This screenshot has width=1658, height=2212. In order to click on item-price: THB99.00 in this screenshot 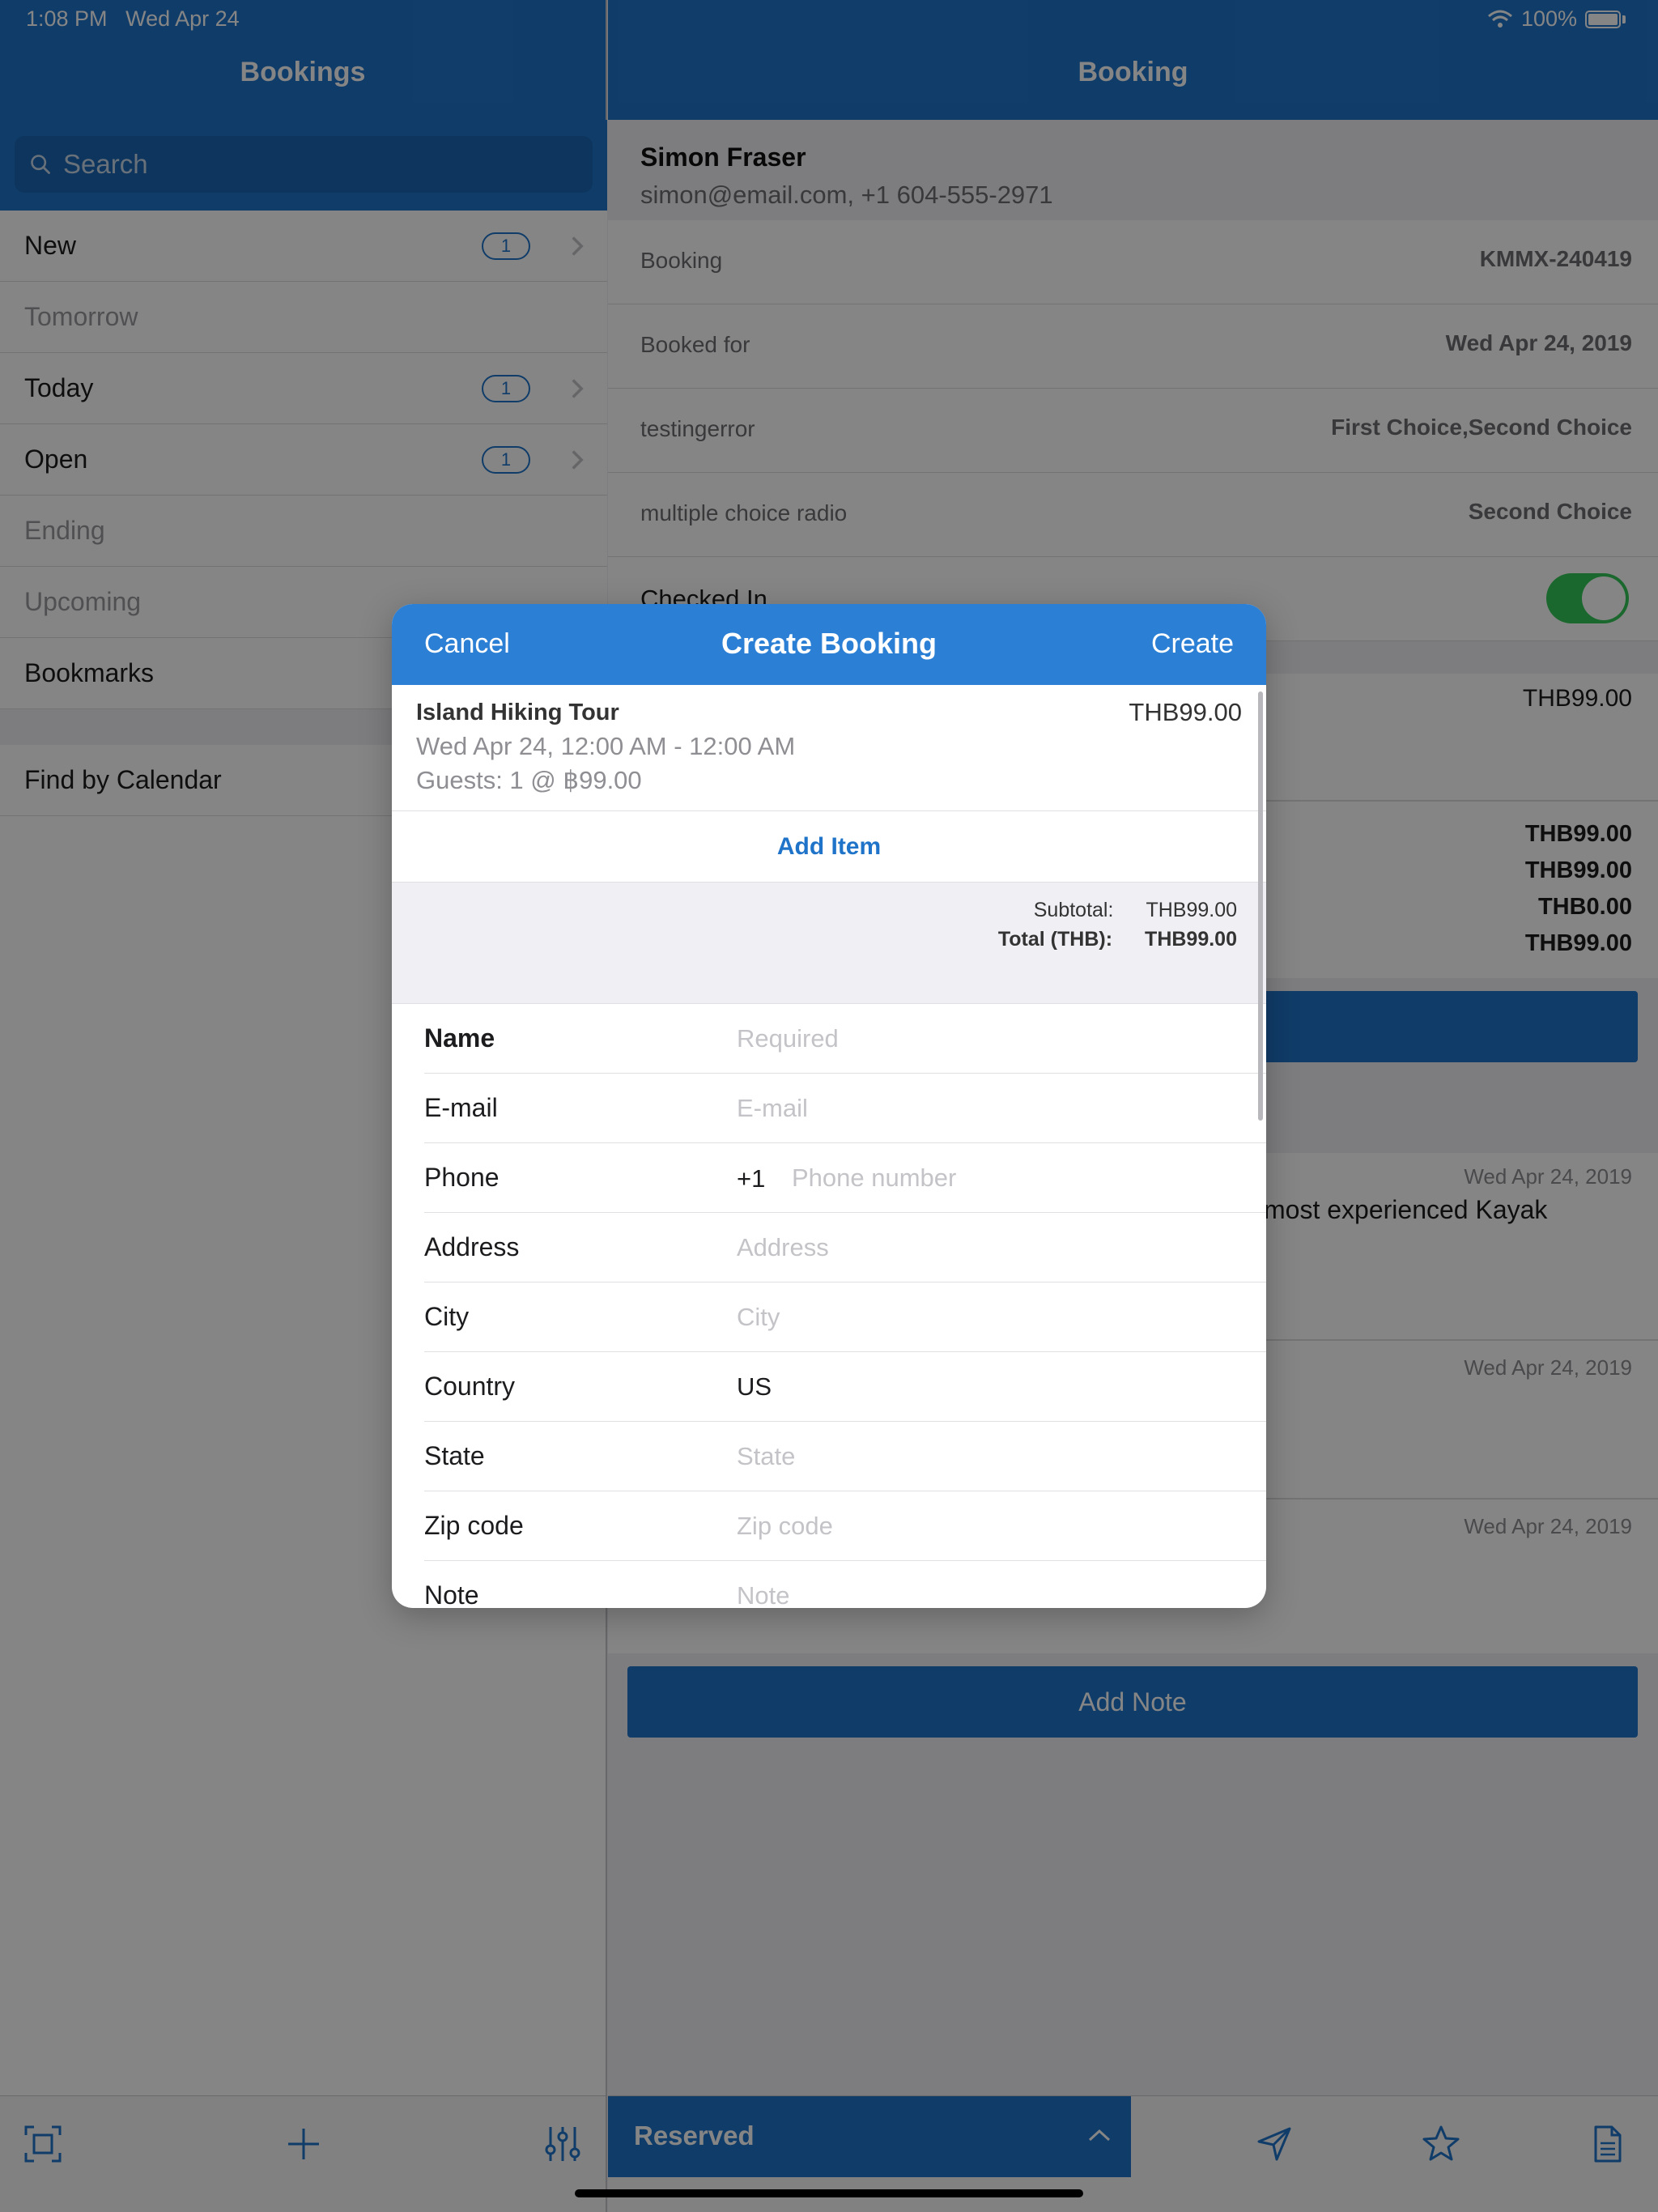, I will do `click(1185, 712)`.